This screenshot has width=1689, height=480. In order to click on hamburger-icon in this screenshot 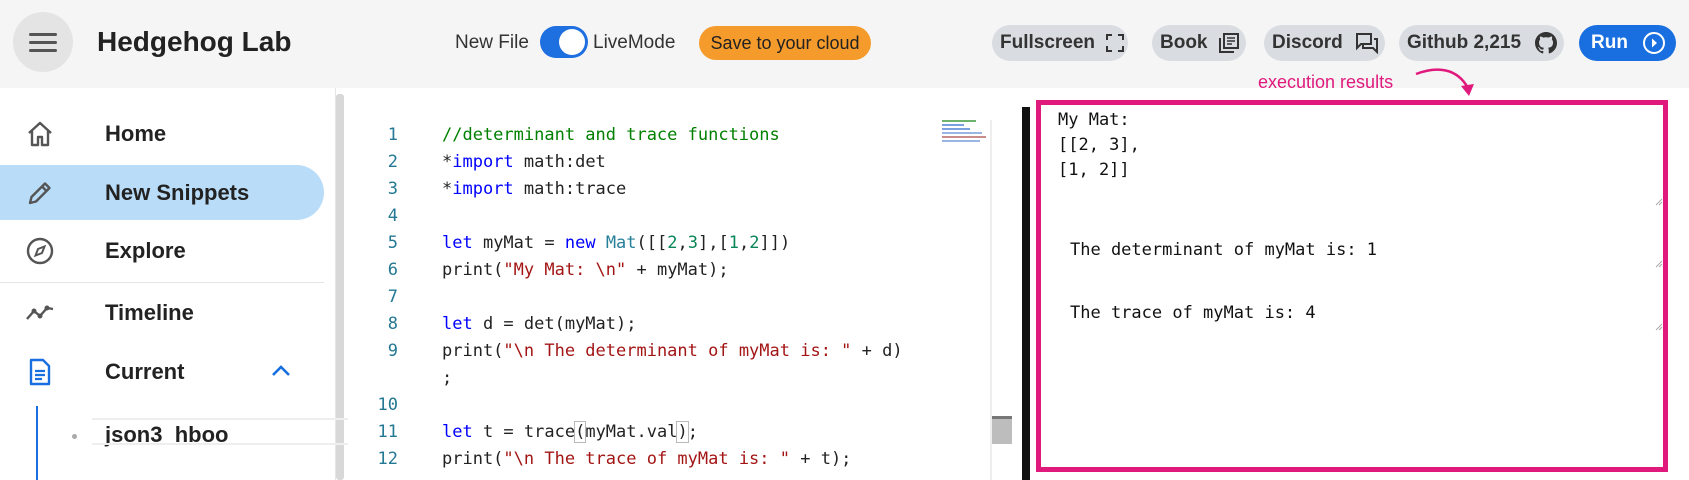, I will do `click(43, 34)`.